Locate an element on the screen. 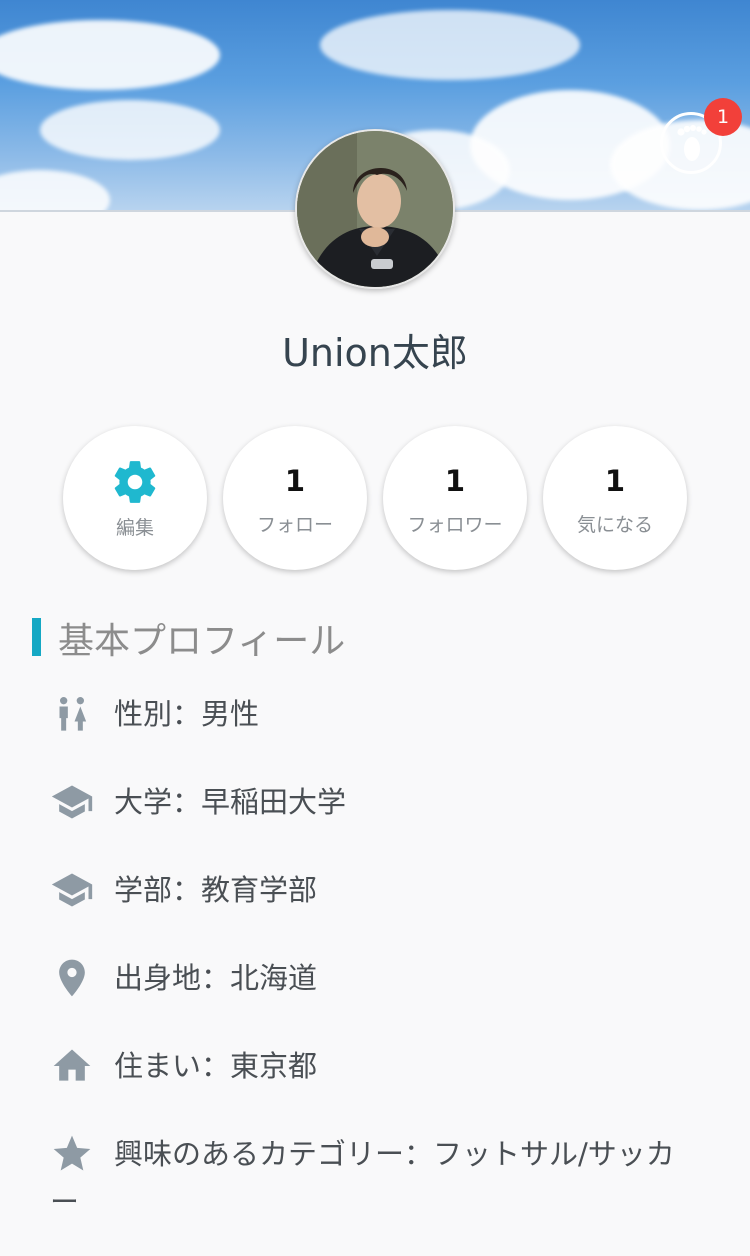 This screenshot has height=1256, width=750. edit-button: 編集 is located at coordinates (135, 498).